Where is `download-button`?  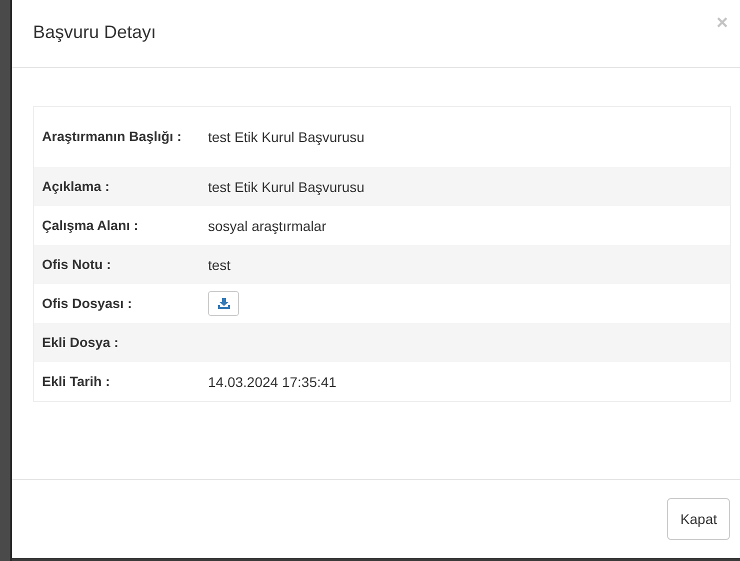 download-button is located at coordinates (223, 303).